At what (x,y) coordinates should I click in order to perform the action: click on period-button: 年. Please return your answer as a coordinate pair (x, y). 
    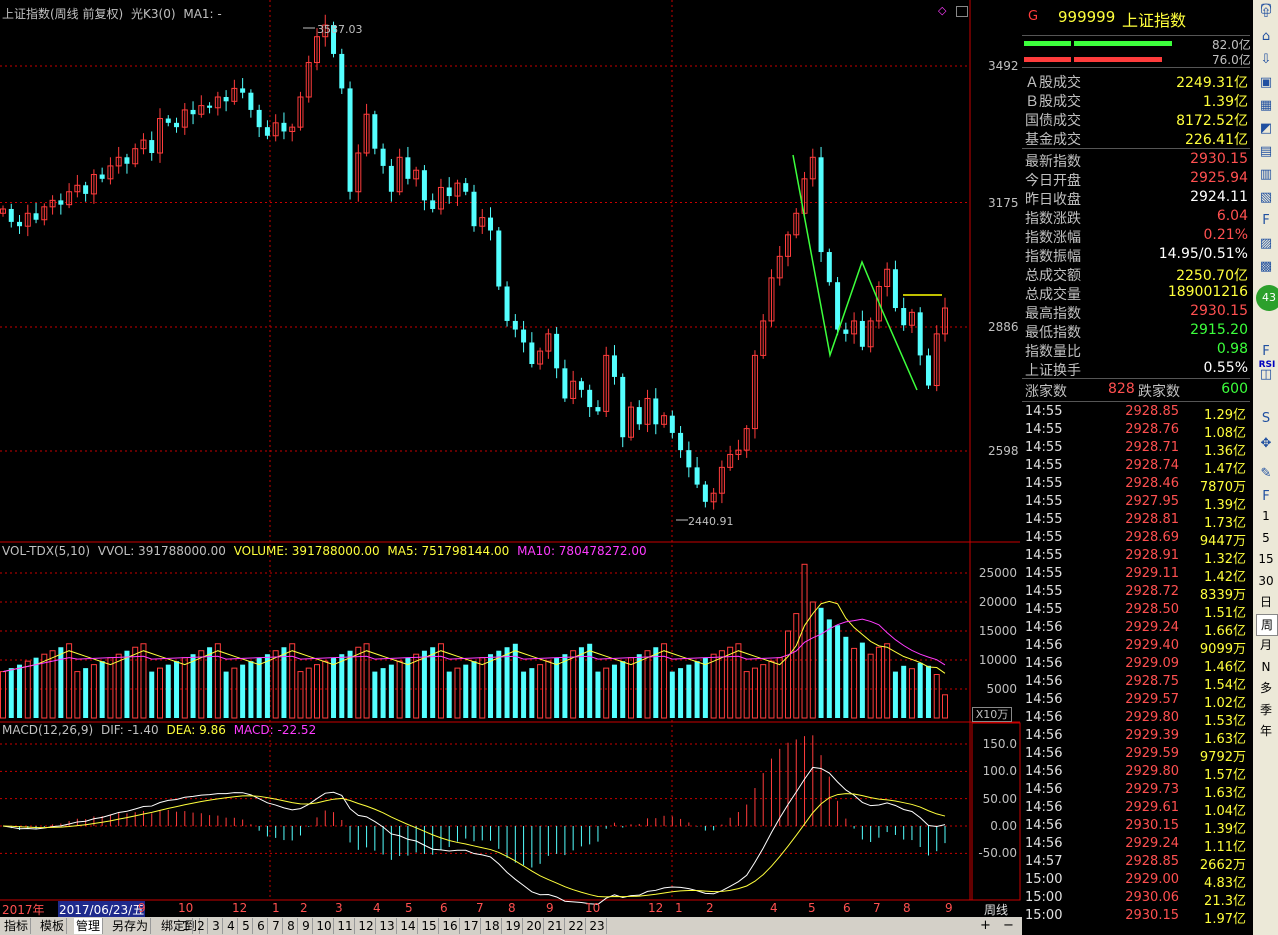
    Looking at the image, I should click on (1266, 731).